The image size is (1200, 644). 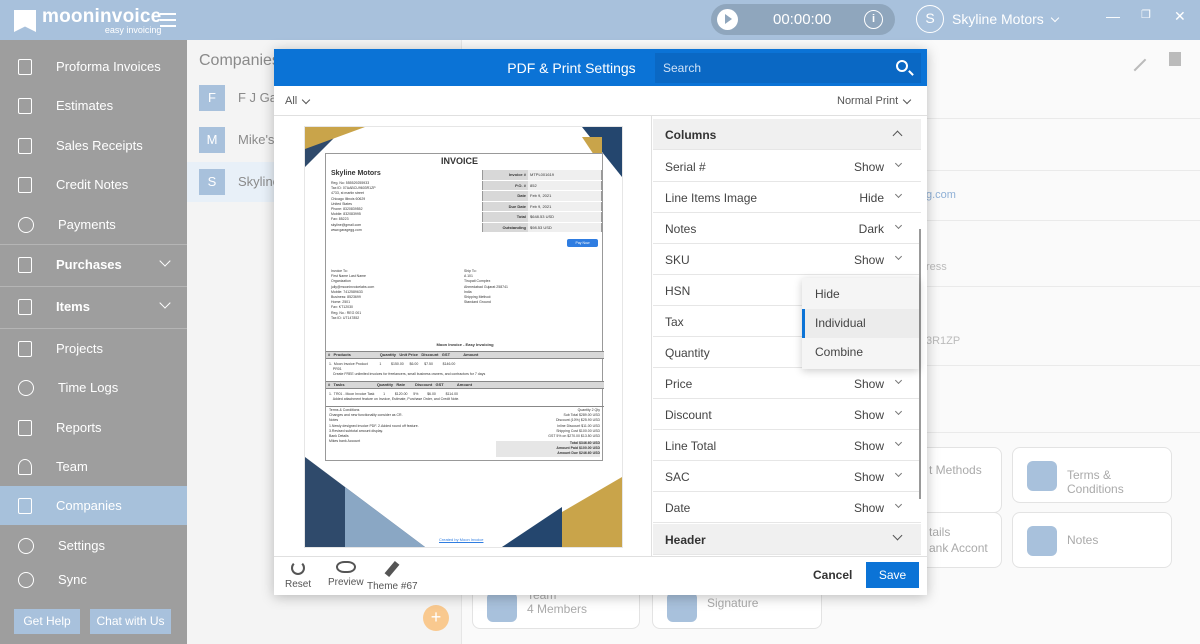 What do you see at coordinates (902, 66) in the screenshot?
I see `search-icon` at bounding box center [902, 66].